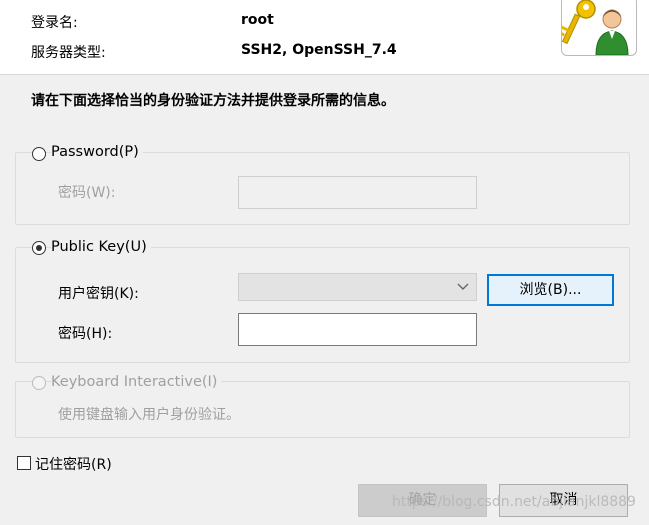 Image resolution: width=649 pixels, height=525 pixels. Describe the element at coordinates (101, 247) in the screenshot. I see `publickey-radio-label: Public Key(U)` at that location.